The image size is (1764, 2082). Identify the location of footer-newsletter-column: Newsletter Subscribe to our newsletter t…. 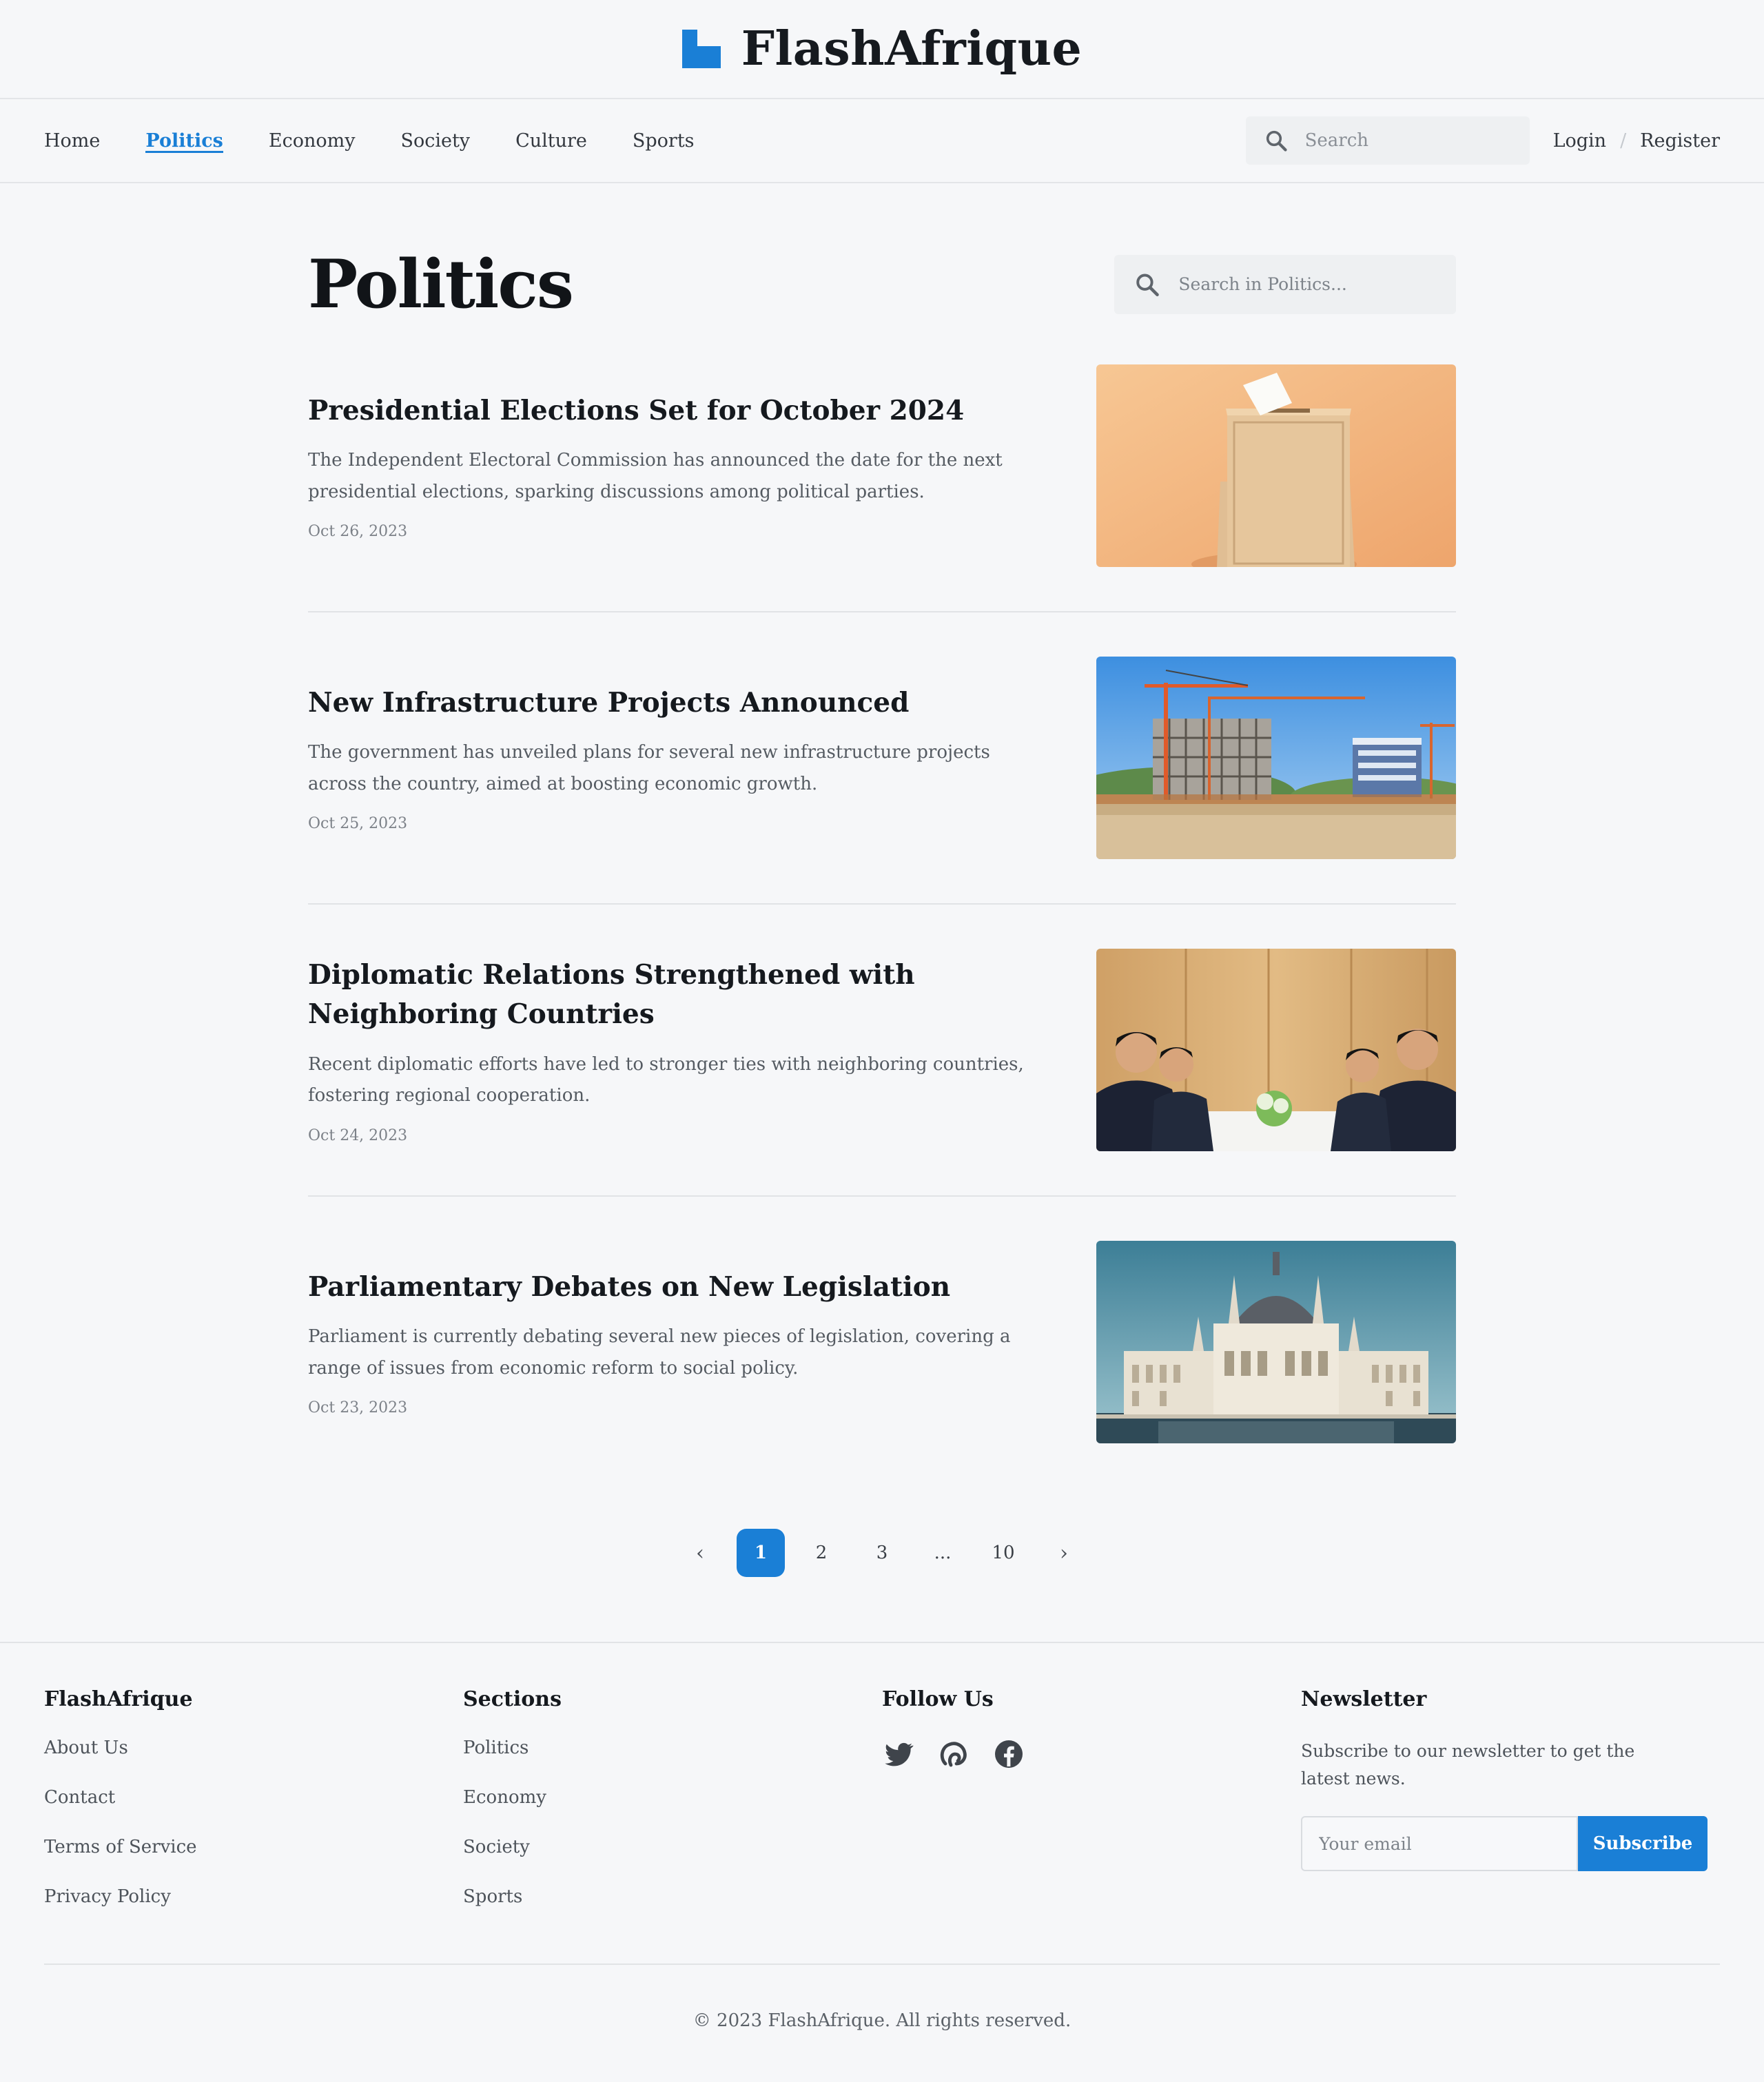
(1510, 1811).